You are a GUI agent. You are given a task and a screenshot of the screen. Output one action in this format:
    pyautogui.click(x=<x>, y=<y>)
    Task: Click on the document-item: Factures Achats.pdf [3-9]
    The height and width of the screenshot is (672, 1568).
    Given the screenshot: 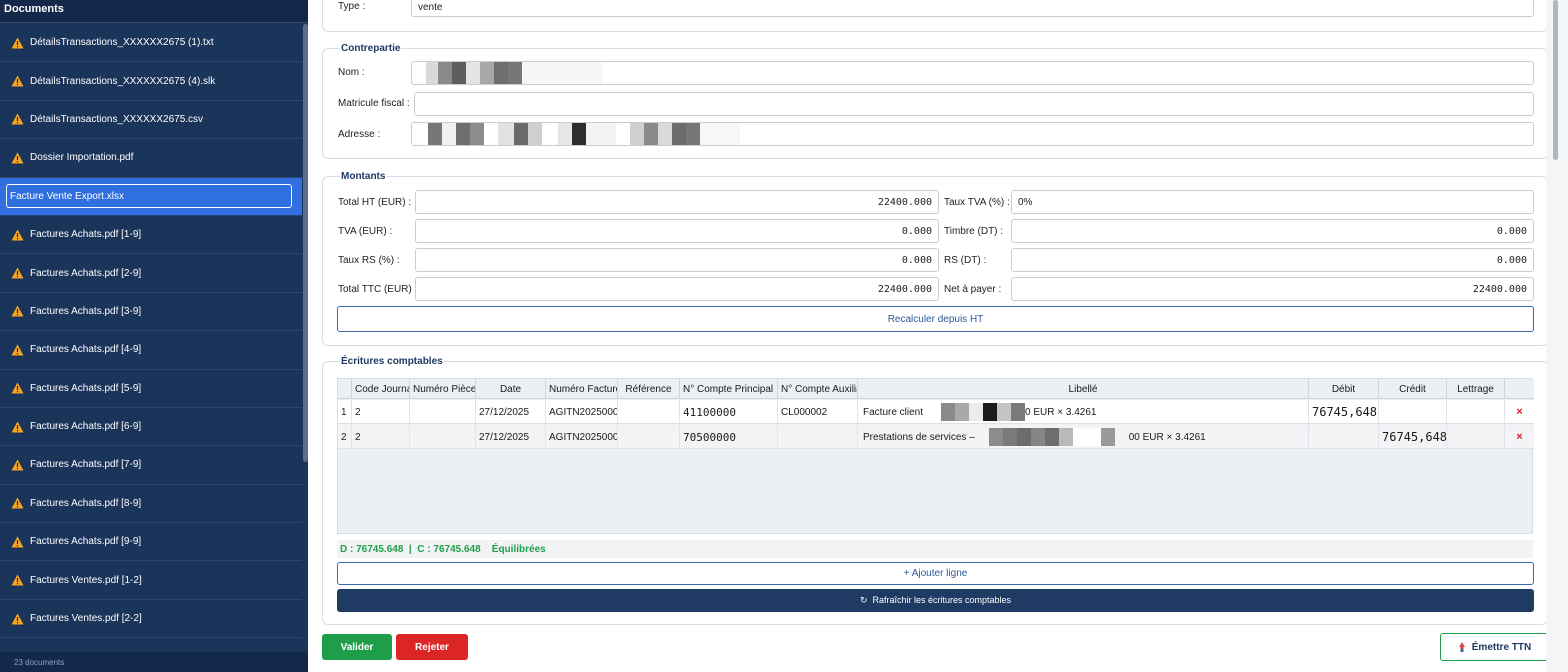 What is the action you would take?
    pyautogui.click(x=151, y=312)
    